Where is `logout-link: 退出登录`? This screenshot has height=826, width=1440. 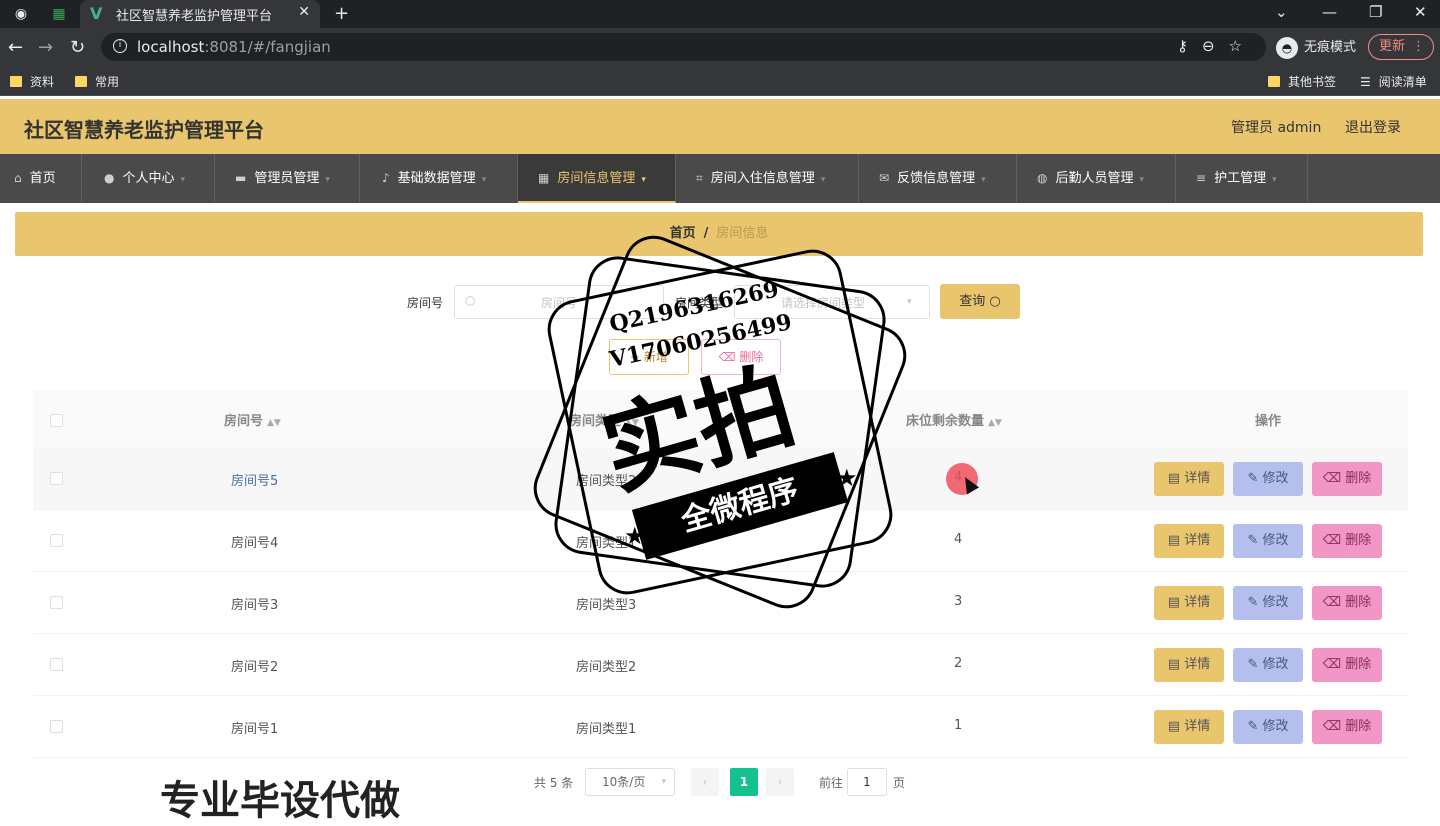 logout-link: 退出登录 is located at coordinates (1373, 127).